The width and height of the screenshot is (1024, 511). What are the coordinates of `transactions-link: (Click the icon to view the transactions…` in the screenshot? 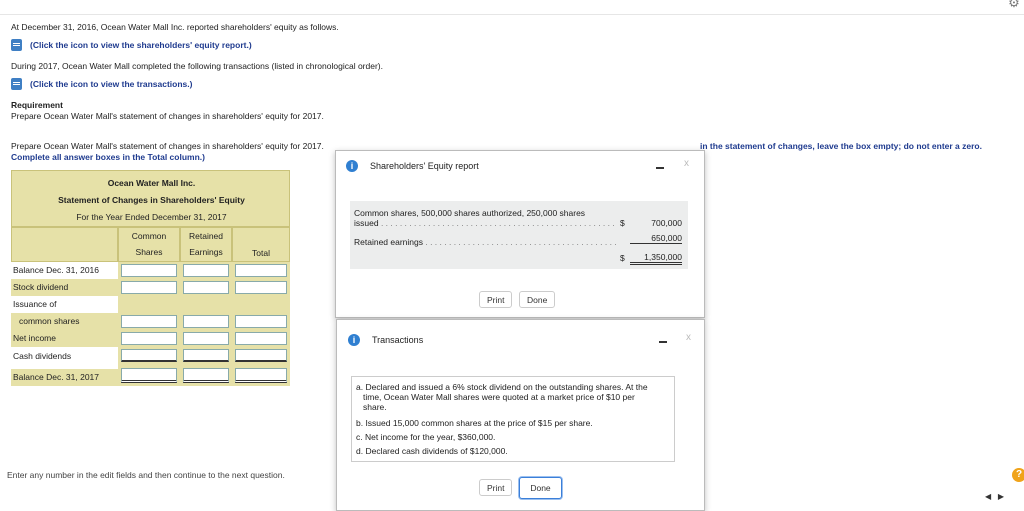 It's located at (111, 84).